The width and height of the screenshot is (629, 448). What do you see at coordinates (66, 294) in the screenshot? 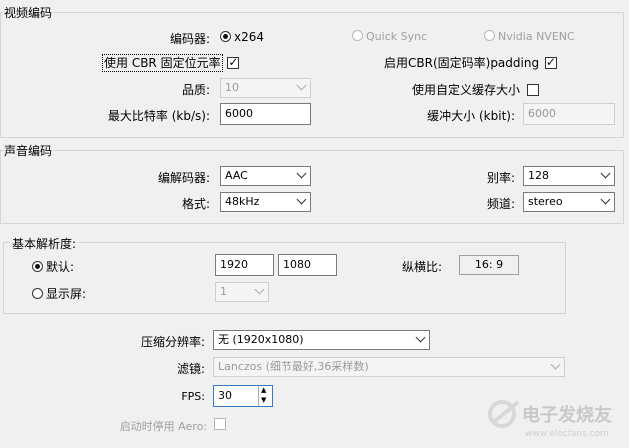
I see `monitor-resolution-label: 显示屏:` at bounding box center [66, 294].